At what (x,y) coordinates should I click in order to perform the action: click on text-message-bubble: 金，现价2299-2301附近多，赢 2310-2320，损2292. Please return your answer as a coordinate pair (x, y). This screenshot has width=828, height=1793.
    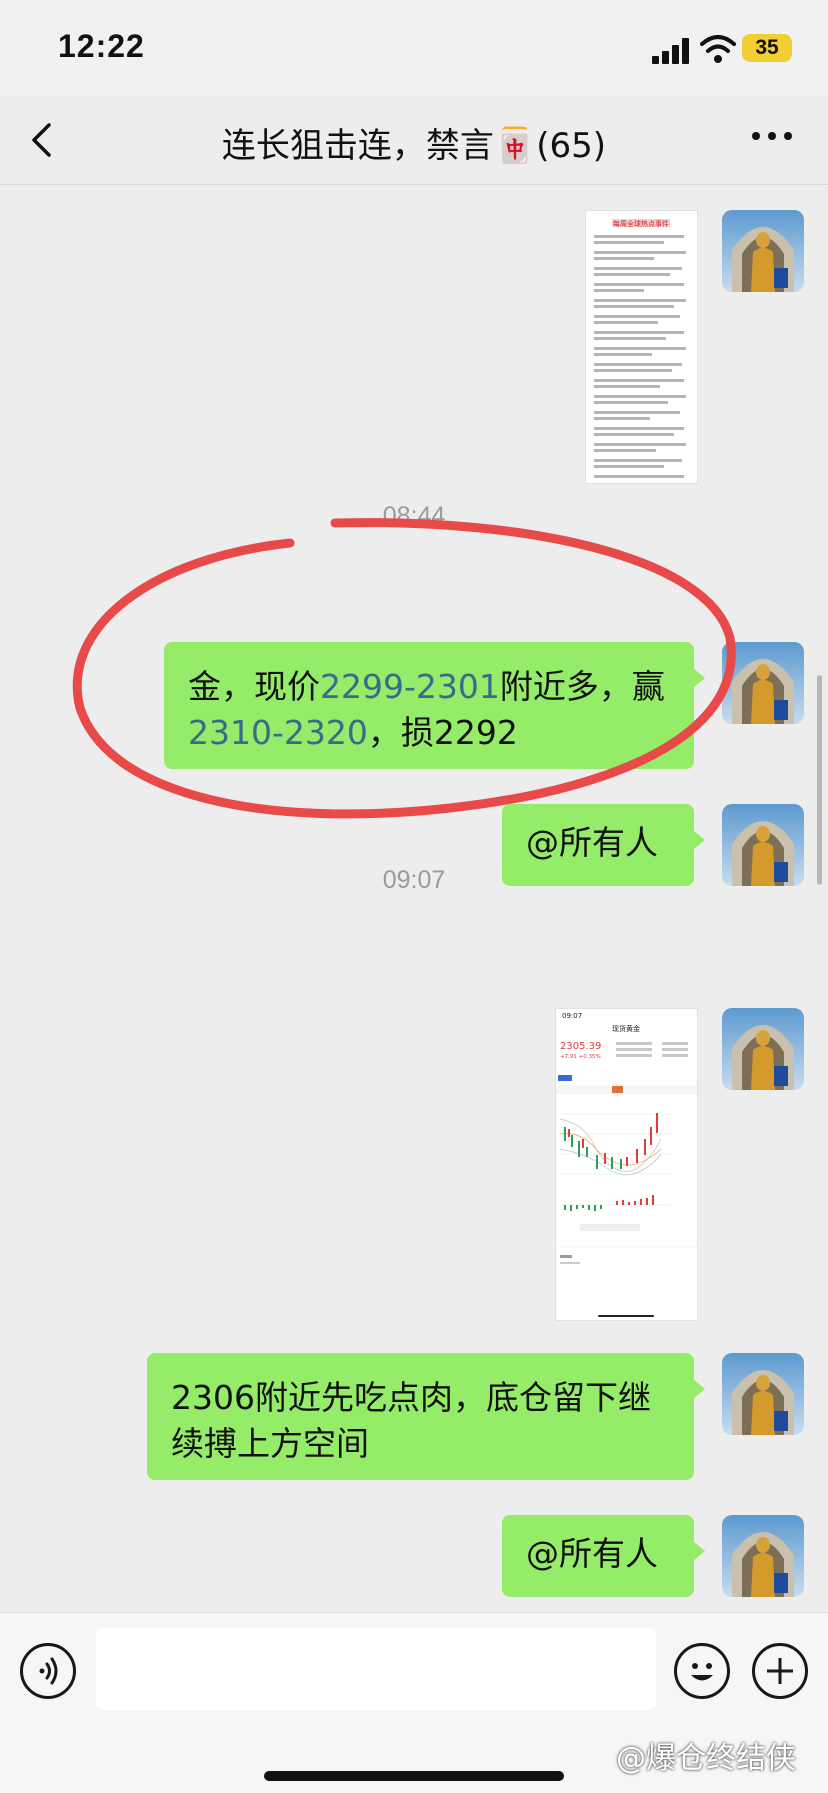
    Looking at the image, I should click on (434, 705).